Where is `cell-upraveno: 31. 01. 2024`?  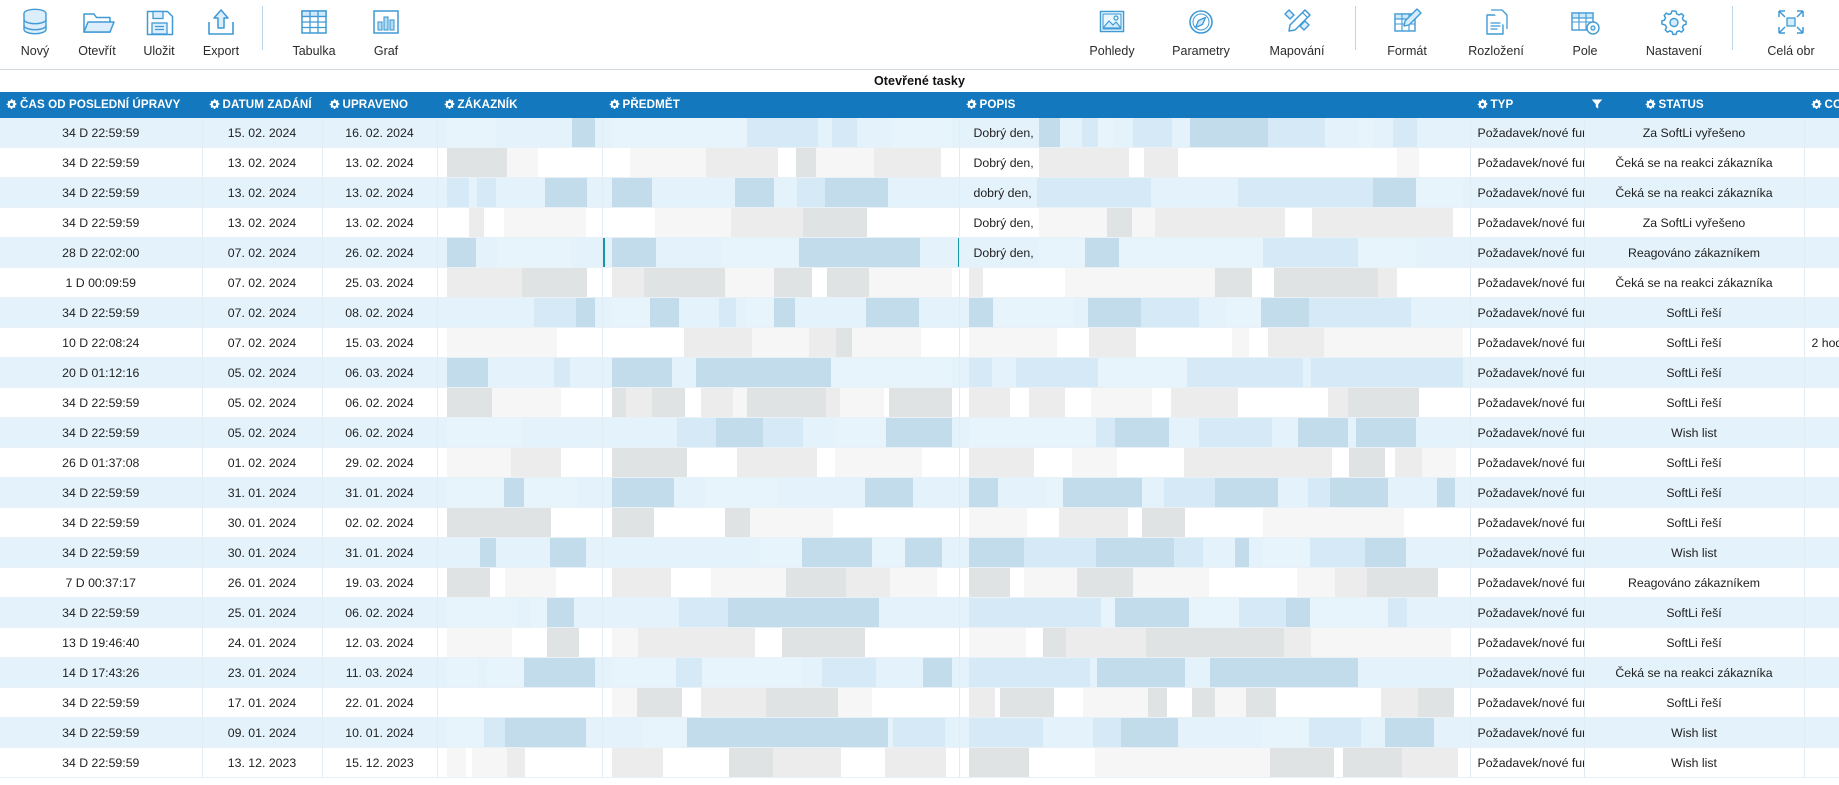
cell-upraveno: 31. 01. 2024 is located at coordinates (380, 552).